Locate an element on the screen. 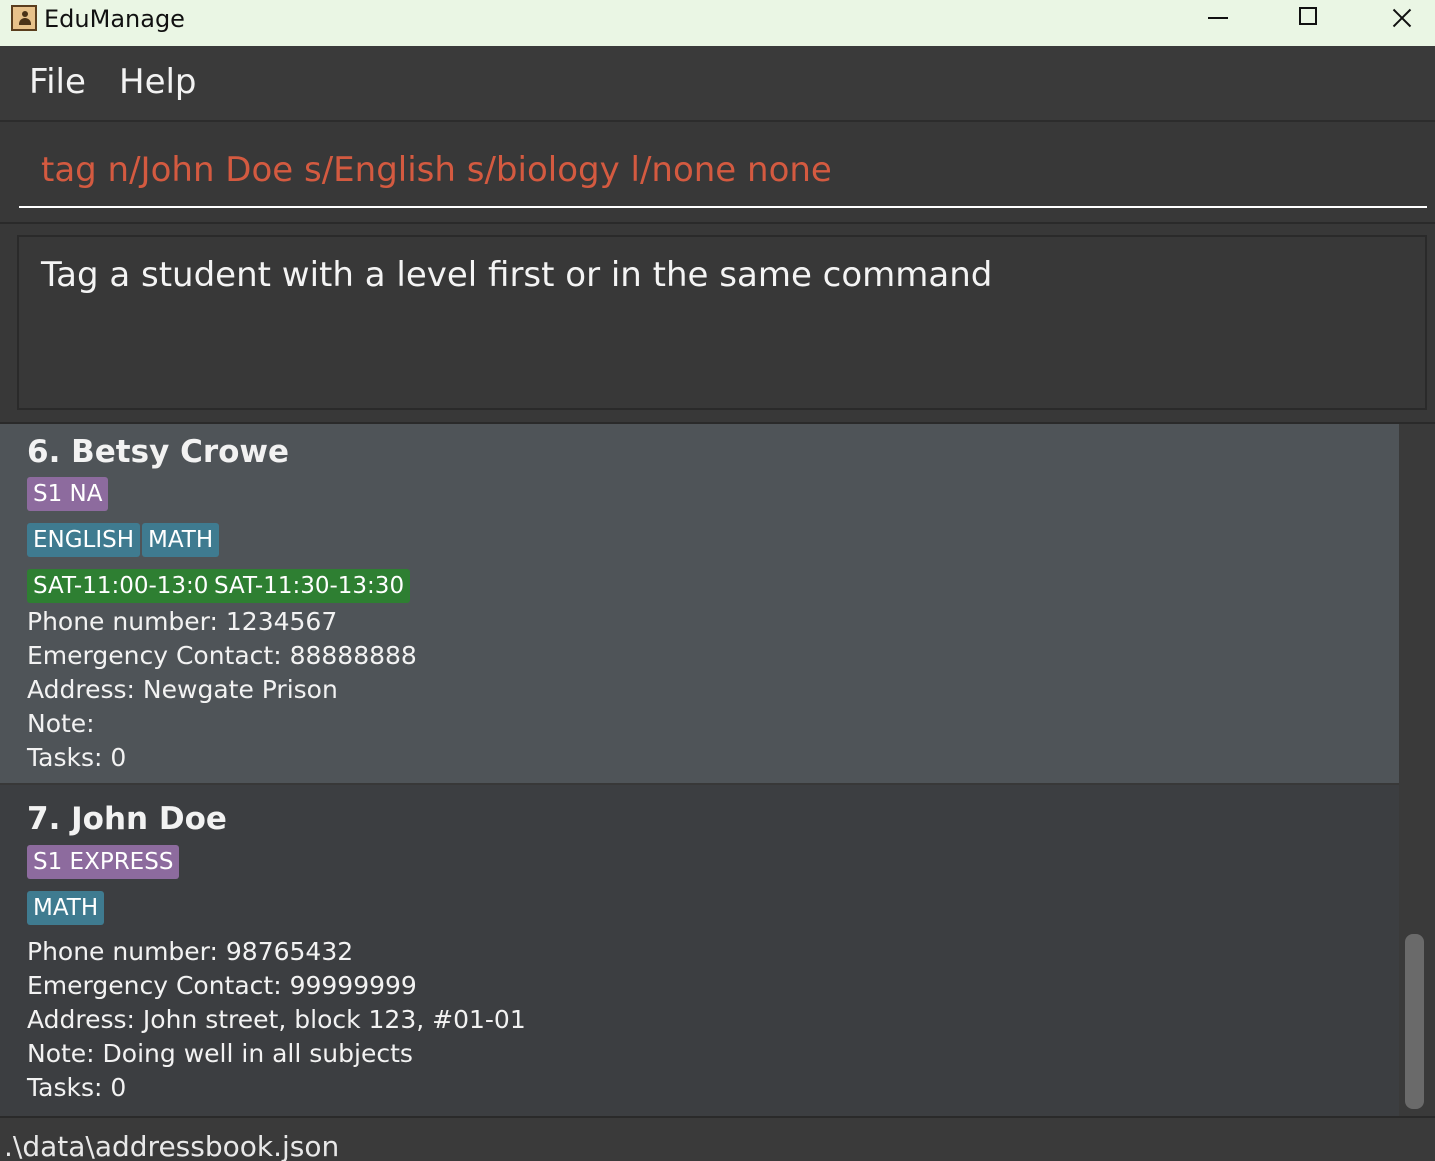  minimize-button is located at coordinates (1218, 20).